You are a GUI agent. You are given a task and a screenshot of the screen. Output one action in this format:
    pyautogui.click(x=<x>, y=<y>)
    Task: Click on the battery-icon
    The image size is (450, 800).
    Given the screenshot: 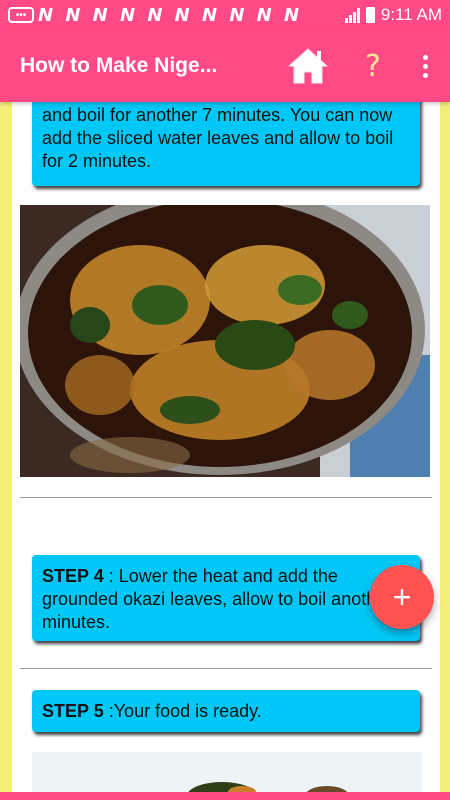 What is the action you would take?
    pyautogui.click(x=370, y=15)
    